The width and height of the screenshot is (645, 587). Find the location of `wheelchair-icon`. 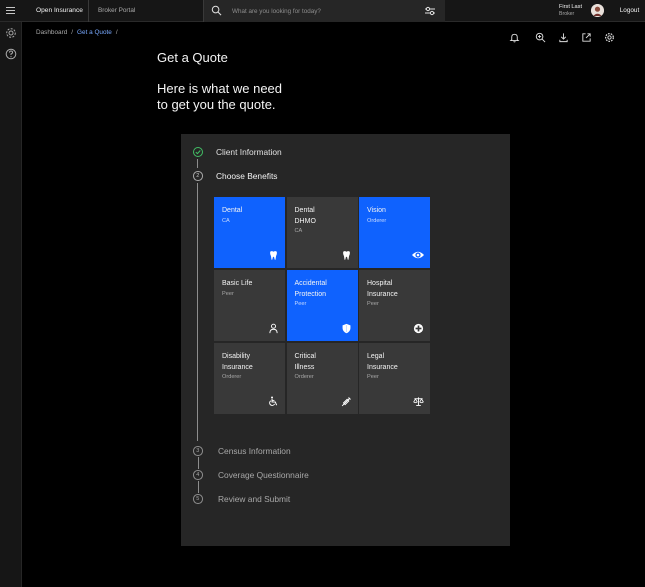

wheelchair-icon is located at coordinates (273, 401).